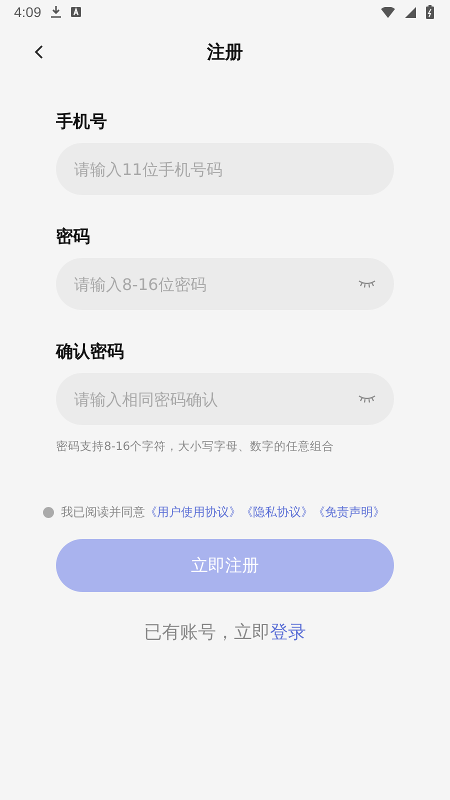 Image resolution: width=450 pixels, height=800 pixels. I want to click on input-field: 请输入11位手机号码, so click(225, 169).